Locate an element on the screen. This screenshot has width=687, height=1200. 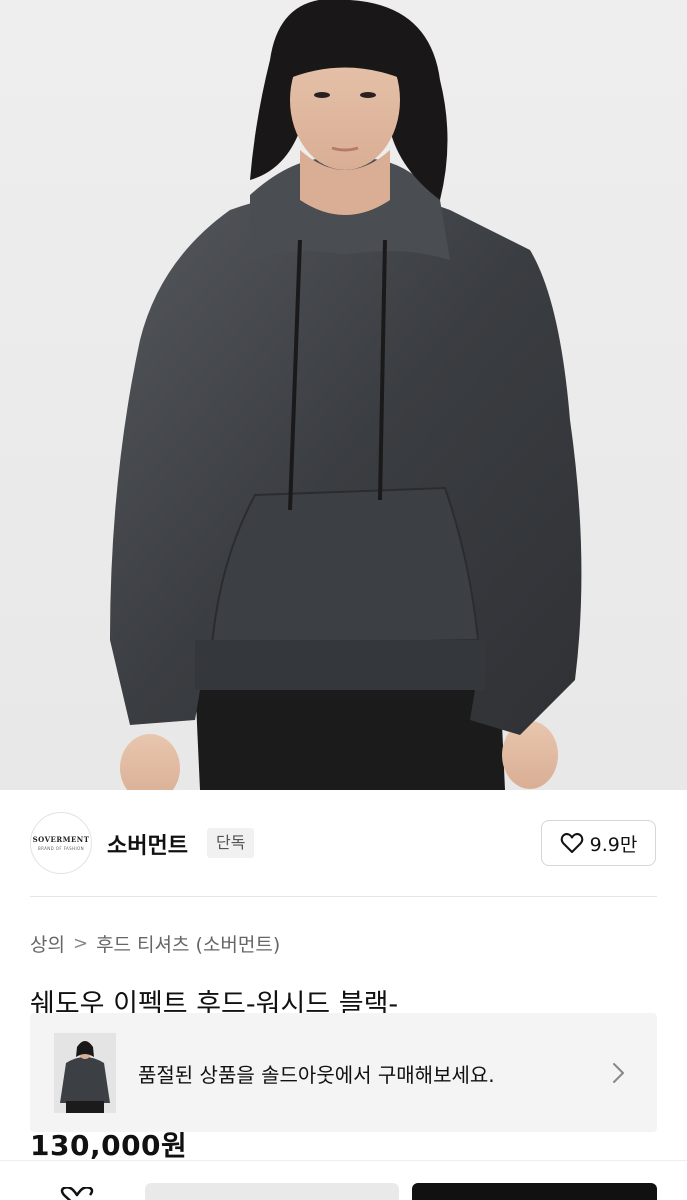
brand-logo: SOVERMENT BRAND OF FASHION is located at coordinates (61, 843).